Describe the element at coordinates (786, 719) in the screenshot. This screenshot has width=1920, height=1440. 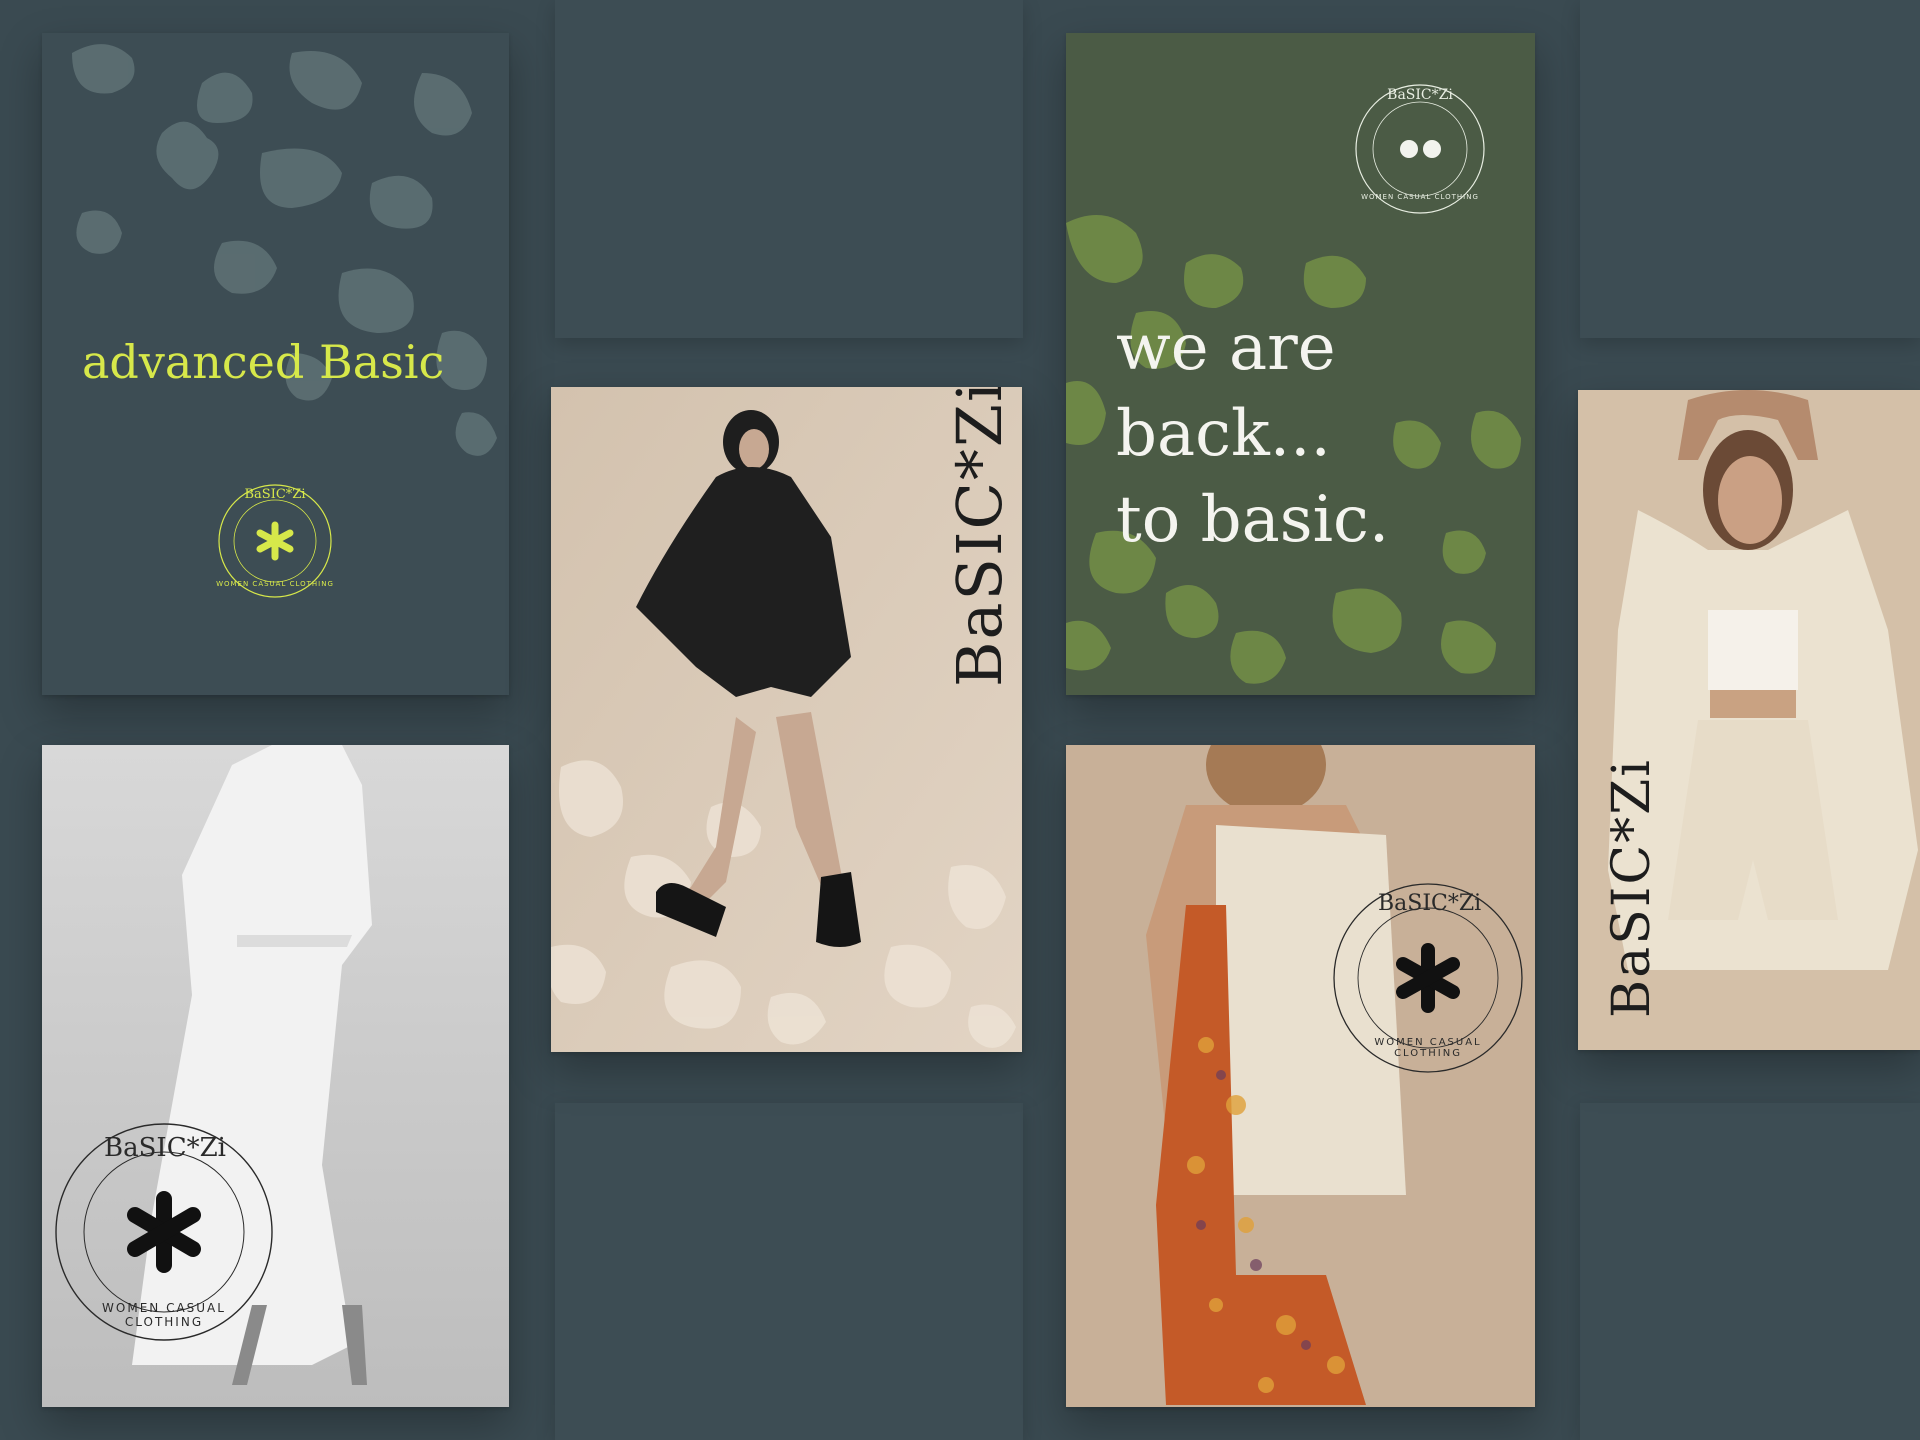
I see `poster-hooded-model: BaSIC*Zi` at that location.